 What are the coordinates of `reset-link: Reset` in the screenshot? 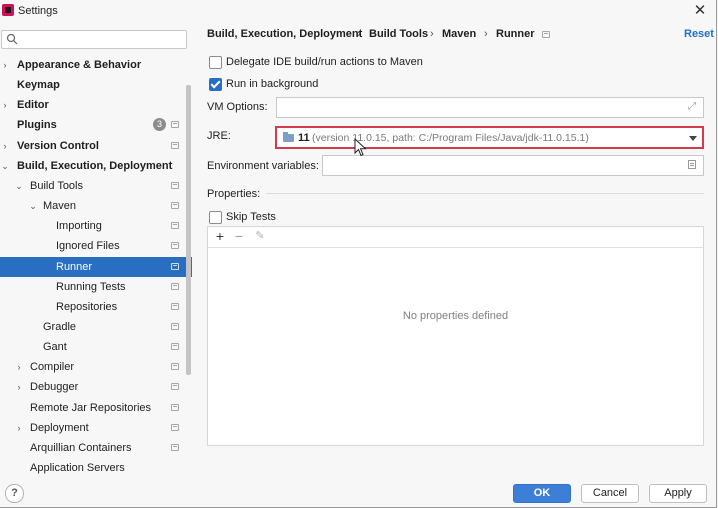 It's located at (699, 34).